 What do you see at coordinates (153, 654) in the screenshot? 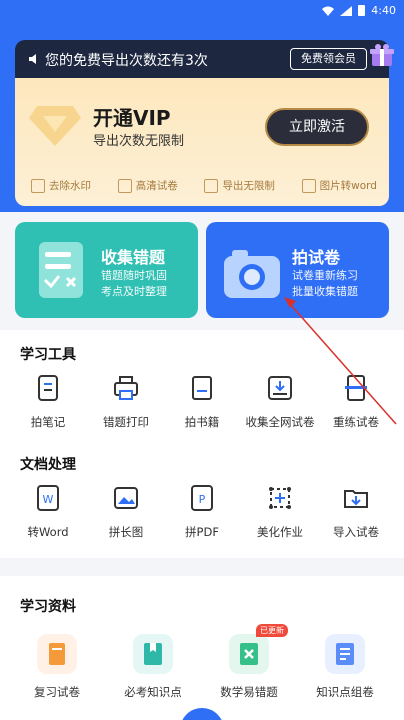
I see `bookmark-book-icon` at bounding box center [153, 654].